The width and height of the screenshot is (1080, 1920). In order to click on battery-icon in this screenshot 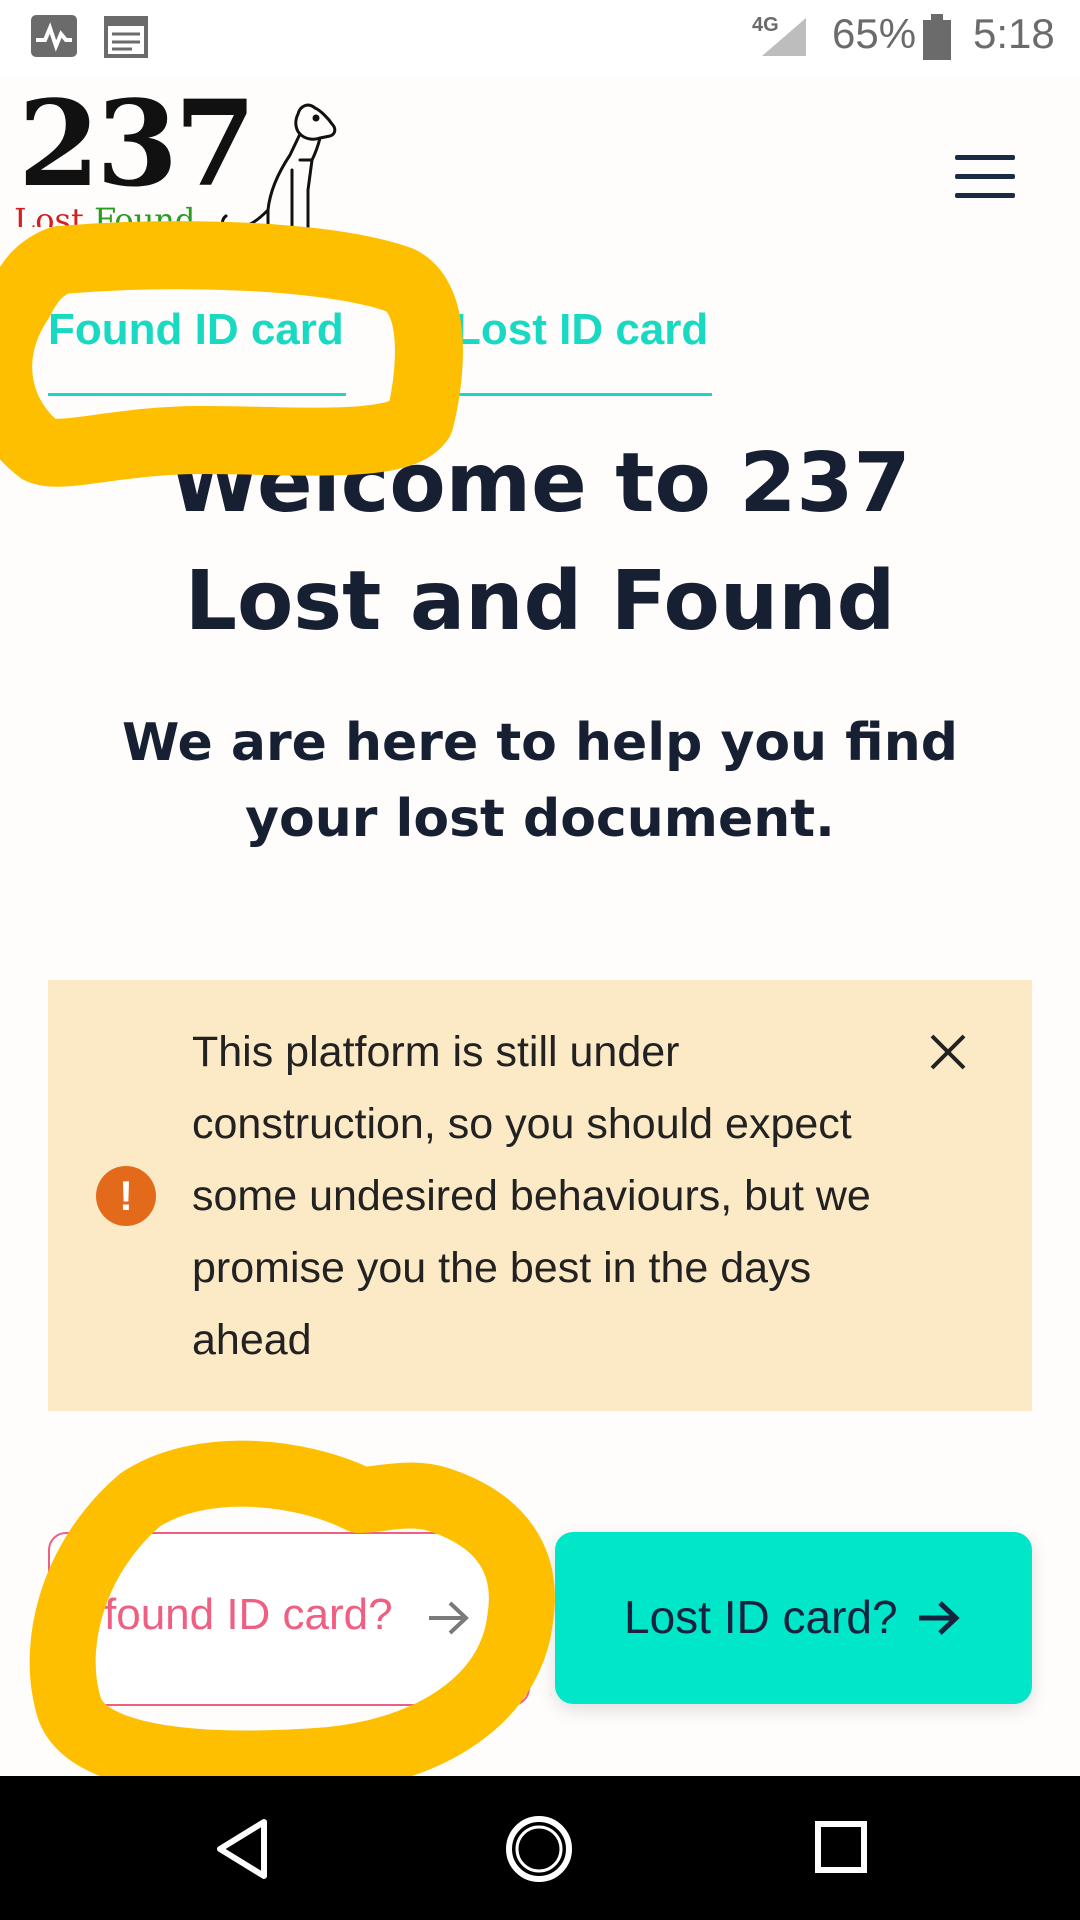, I will do `click(937, 37)`.